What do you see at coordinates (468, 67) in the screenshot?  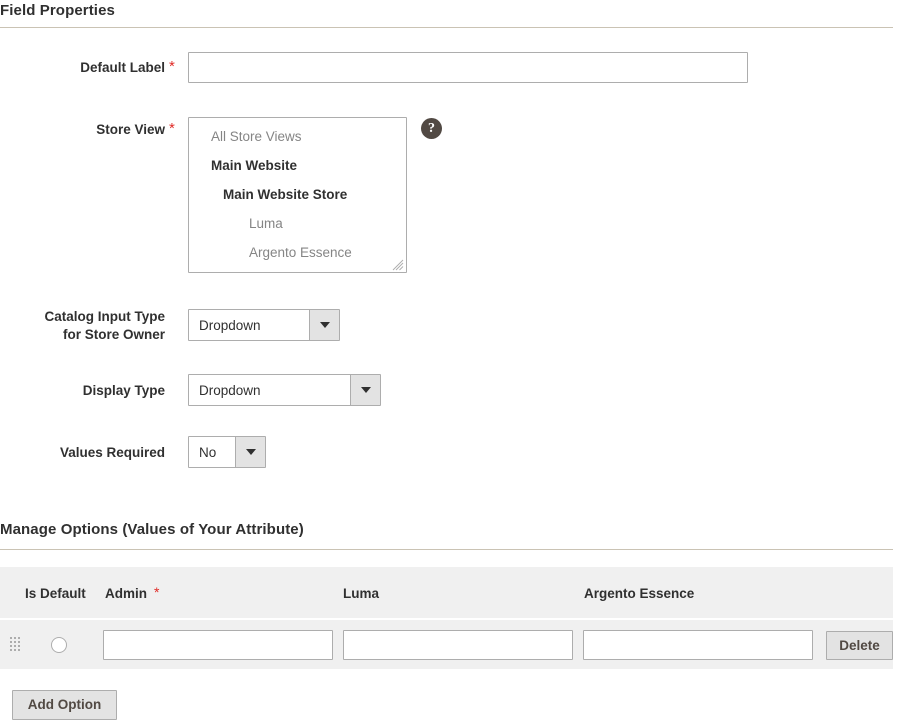 I see `default-label-input` at bounding box center [468, 67].